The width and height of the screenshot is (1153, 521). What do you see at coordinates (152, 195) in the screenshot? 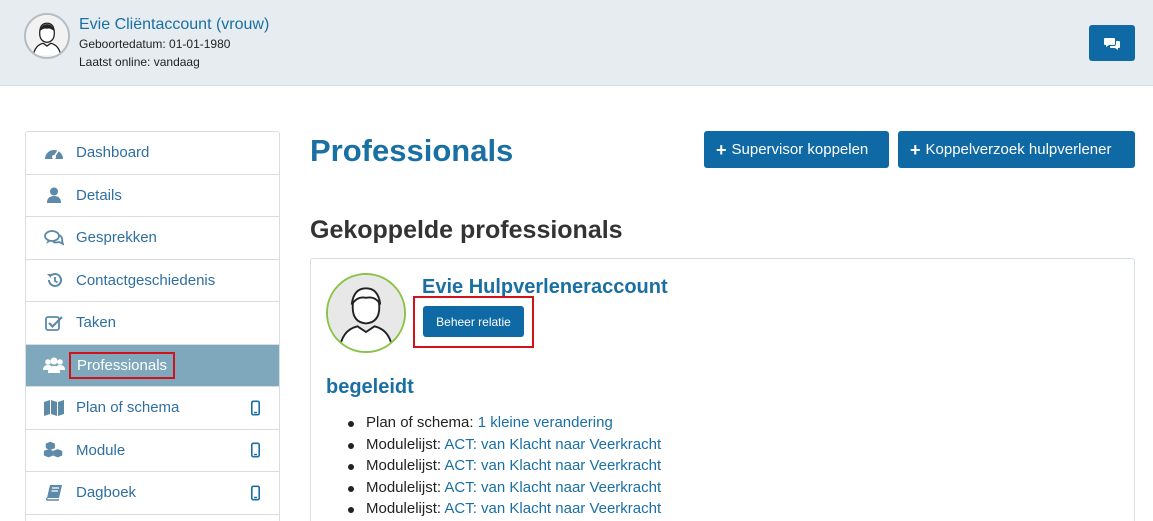
I see `sidebar-item-details: Details` at bounding box center [152, 195].